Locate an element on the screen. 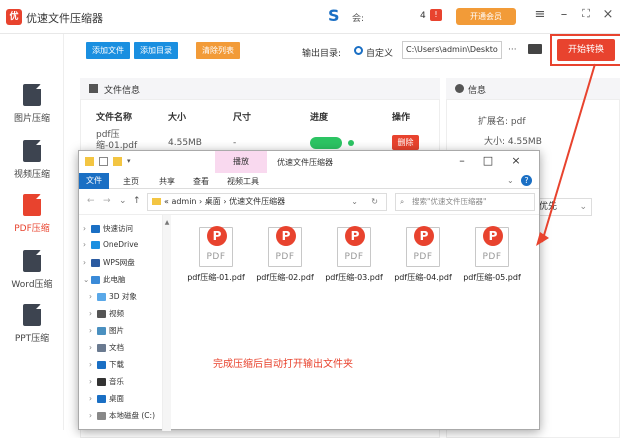 The width and height of the screenshot is (620, 438). nav-scrollbar: ▲ is located at coordinates (167, 323).